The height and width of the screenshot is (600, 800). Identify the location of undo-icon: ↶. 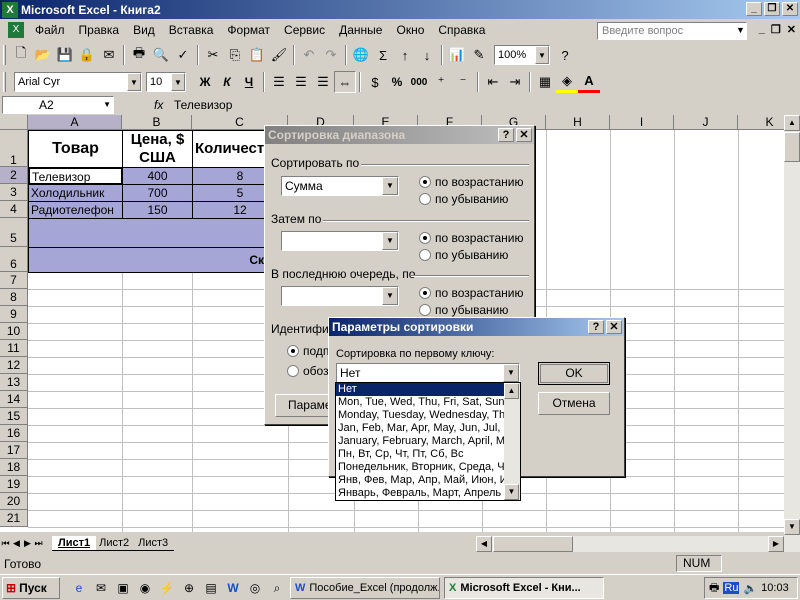
(309, 55).